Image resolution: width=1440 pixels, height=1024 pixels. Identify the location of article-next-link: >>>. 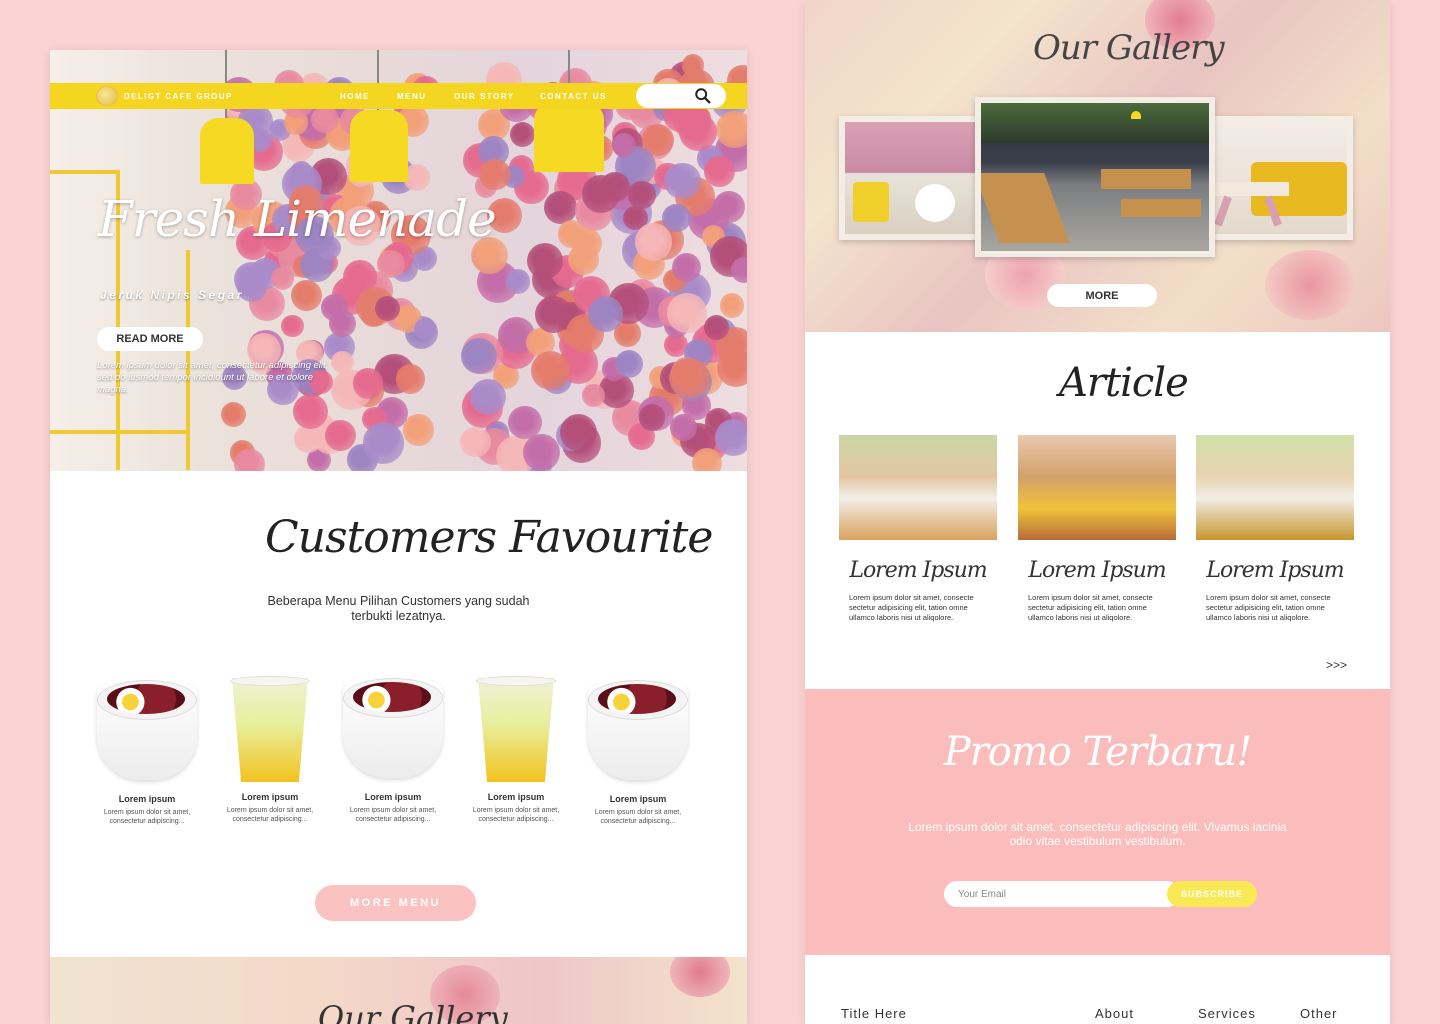
(1336, 665).